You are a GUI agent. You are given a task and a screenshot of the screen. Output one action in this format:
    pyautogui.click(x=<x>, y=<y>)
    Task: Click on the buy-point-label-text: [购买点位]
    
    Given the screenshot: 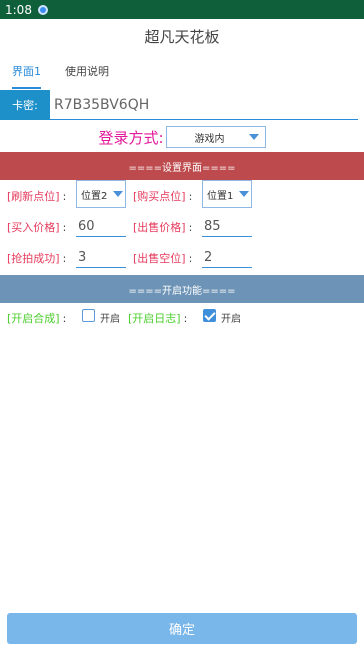 What is the action you would take?
    pyautogui.click(x=159, y=196)
    